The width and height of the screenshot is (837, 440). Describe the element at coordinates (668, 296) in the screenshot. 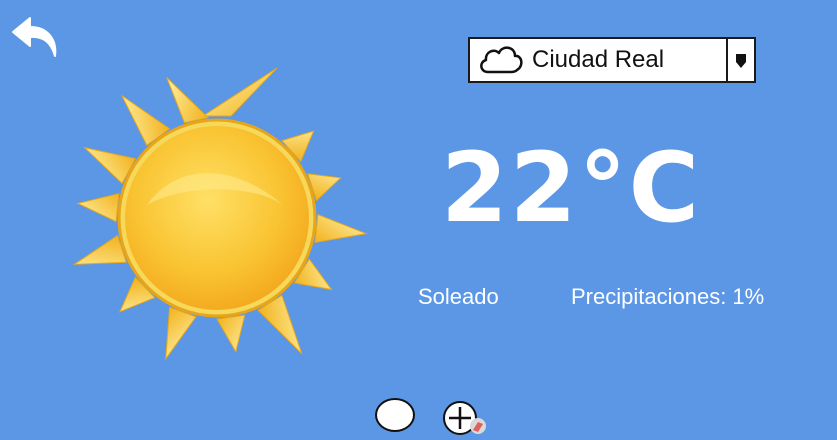

I see `precipitation-text: Precipitaciones: 1%` at that location.